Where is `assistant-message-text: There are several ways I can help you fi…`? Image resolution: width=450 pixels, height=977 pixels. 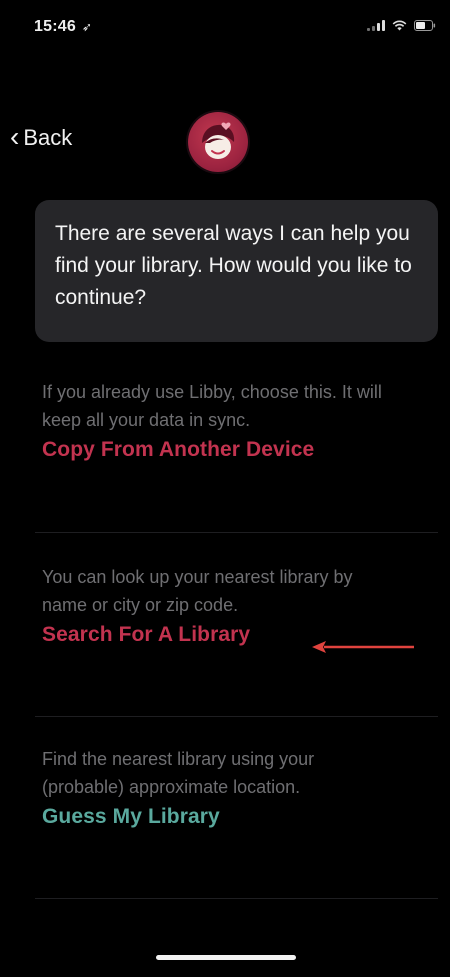 assistant-message-text: There are several ways I can help you fi… is located at coordinates (233, 265).